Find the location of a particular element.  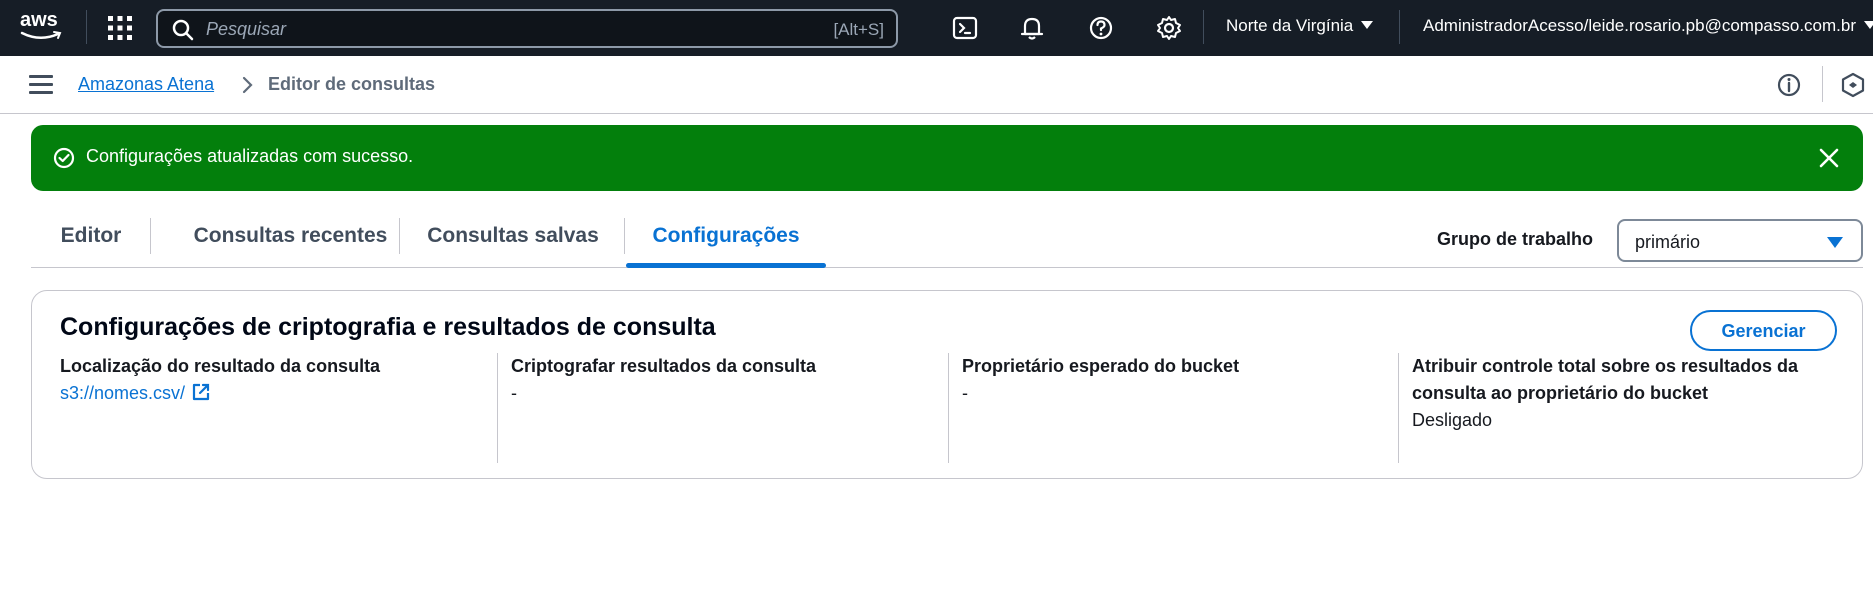

menu-icon is located at coordinates (41, 85).